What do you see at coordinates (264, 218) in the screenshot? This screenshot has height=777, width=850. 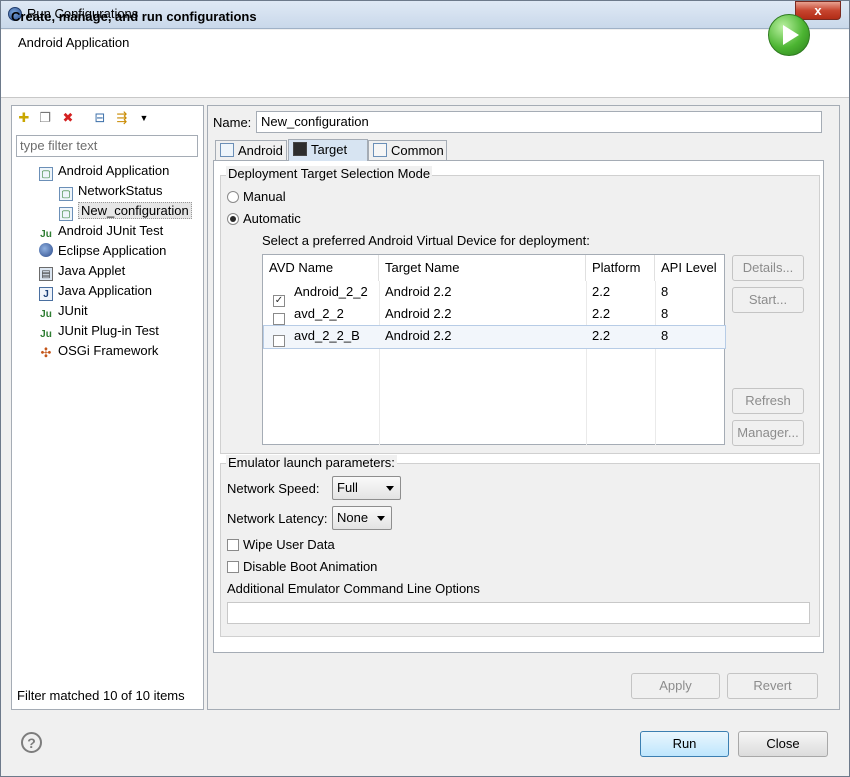 I see `automatic-radio: Automatic` at bounding box center [264, 218].